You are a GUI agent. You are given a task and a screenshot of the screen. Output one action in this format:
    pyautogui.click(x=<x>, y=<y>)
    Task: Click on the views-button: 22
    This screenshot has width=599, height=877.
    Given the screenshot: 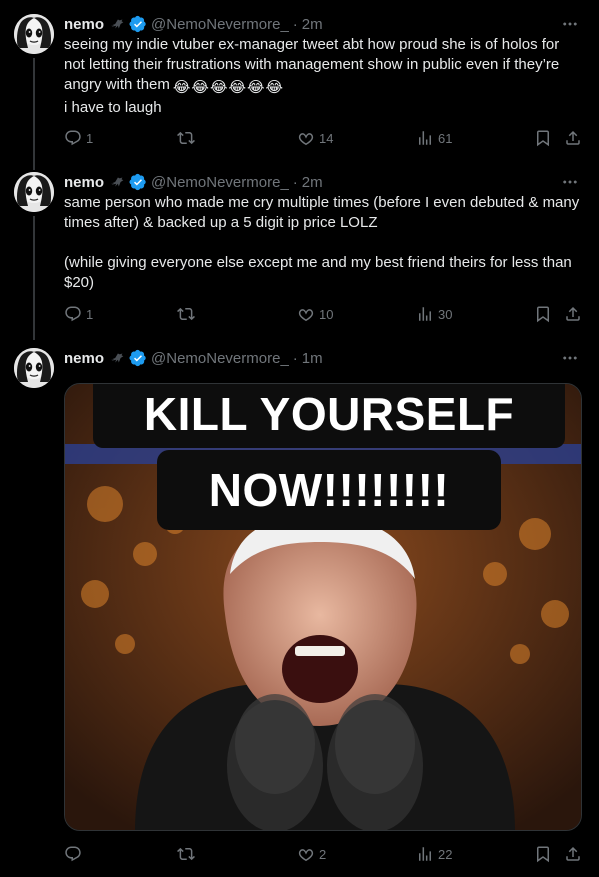 What is the action you would take?
    pyautogui.click(x=434, y=854)
    